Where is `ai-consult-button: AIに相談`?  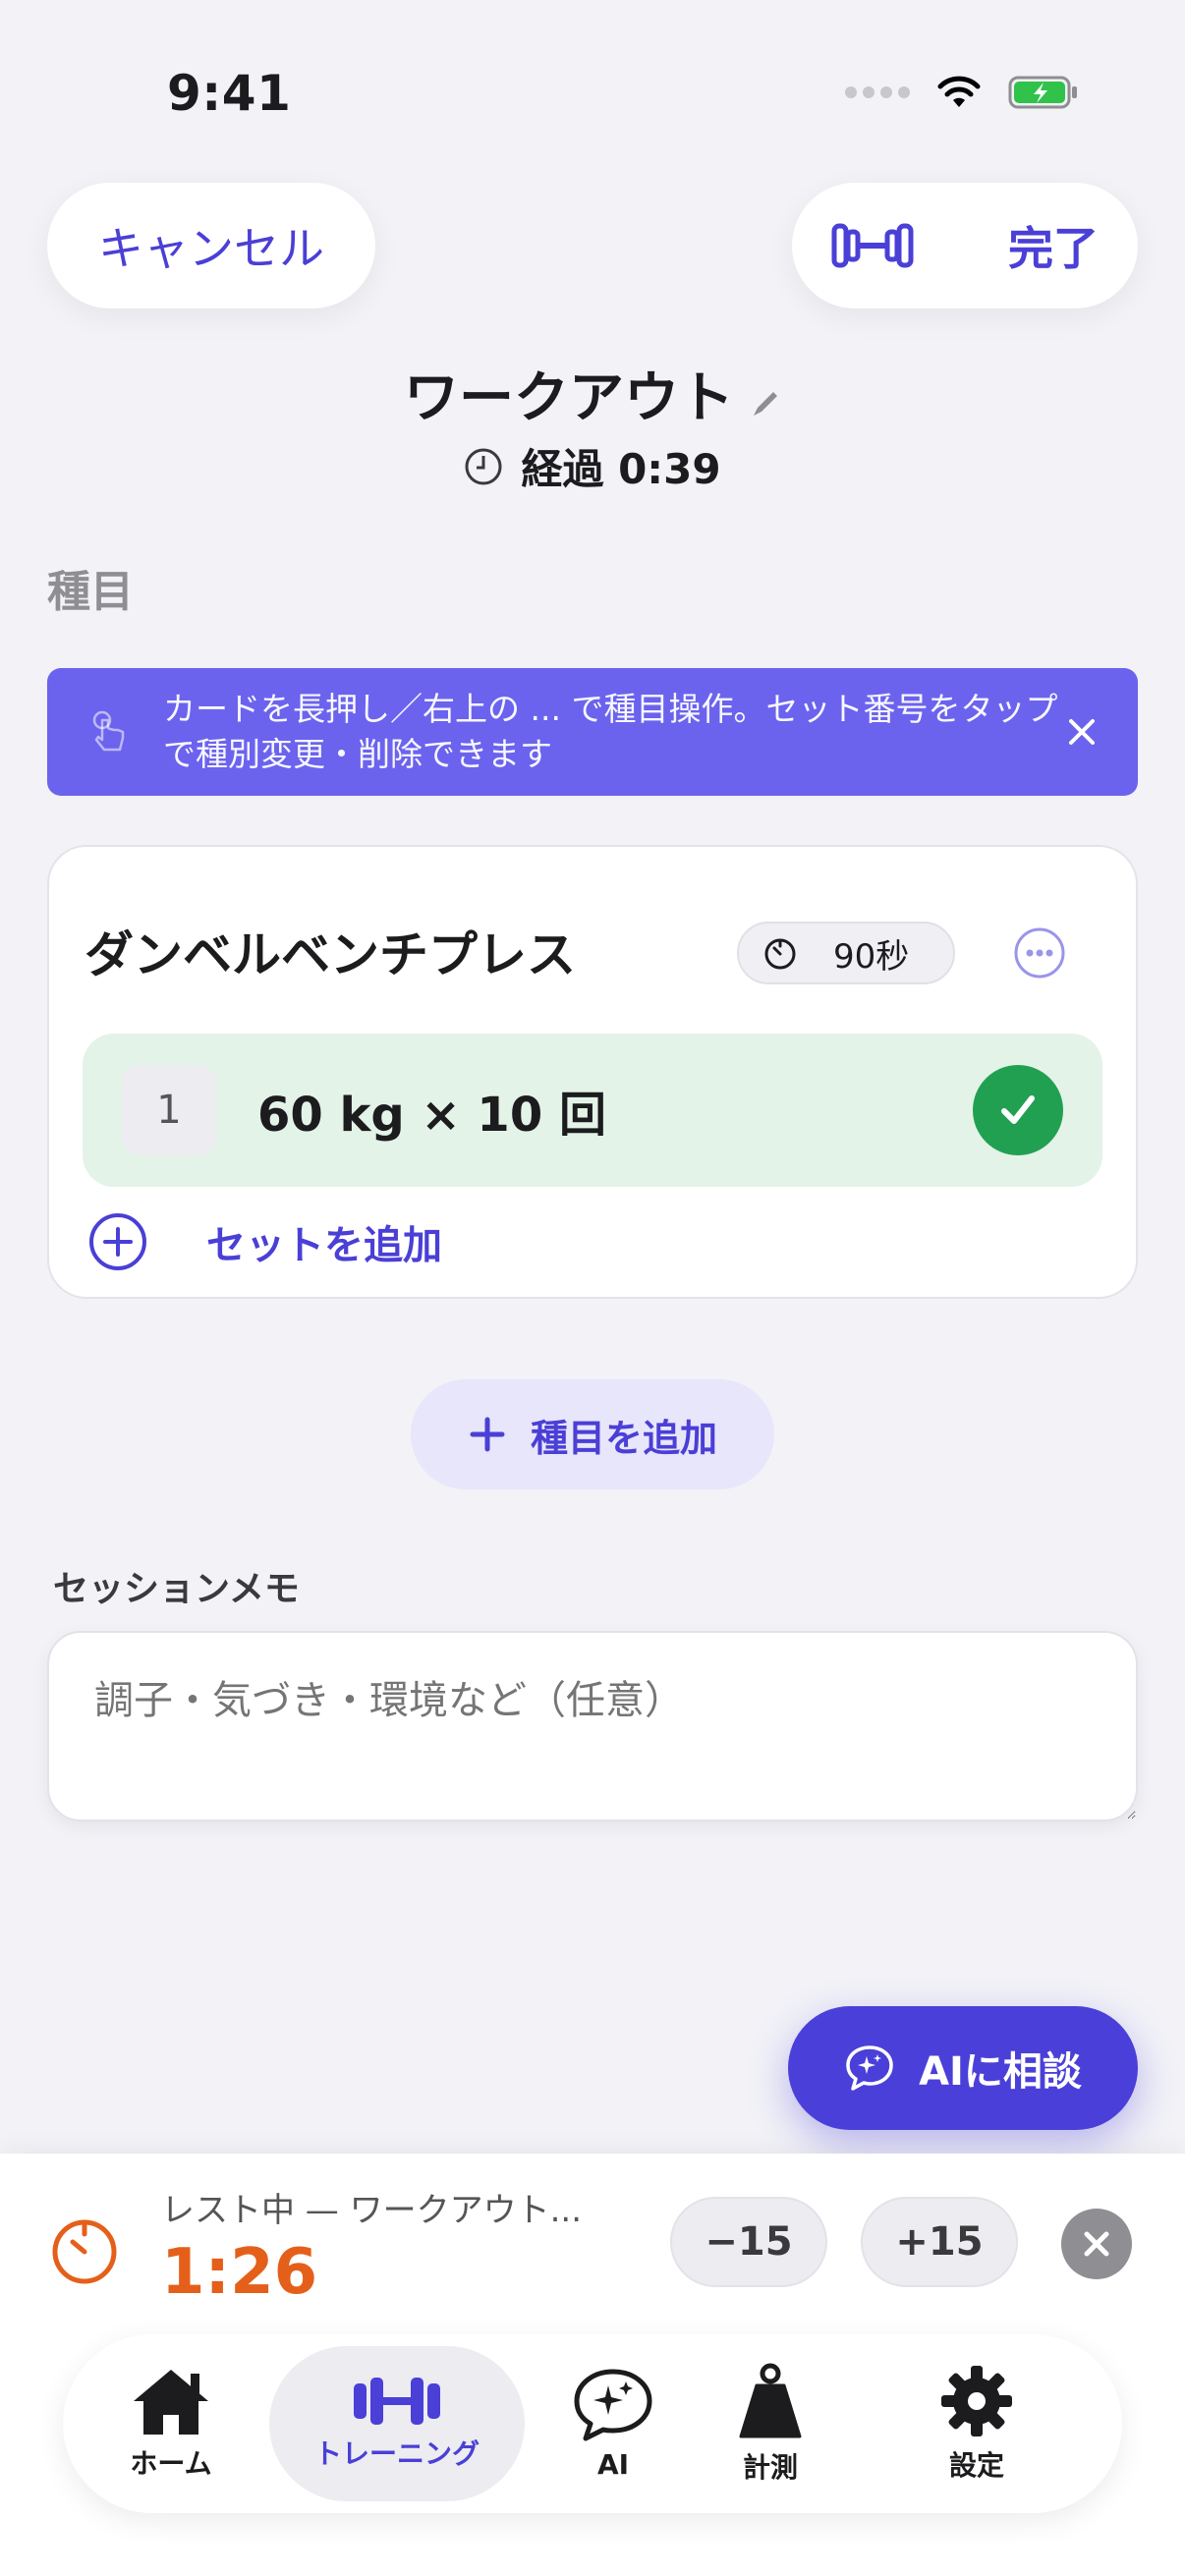 ai-consult-button: AIに相談 is located at coordinates (963, 2068).